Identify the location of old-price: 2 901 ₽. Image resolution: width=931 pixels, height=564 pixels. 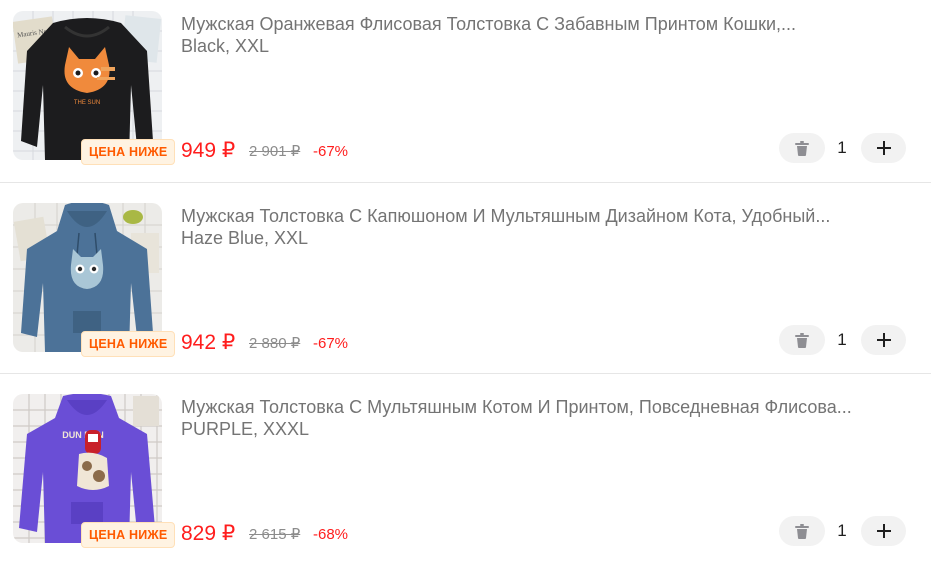
(275, 151).